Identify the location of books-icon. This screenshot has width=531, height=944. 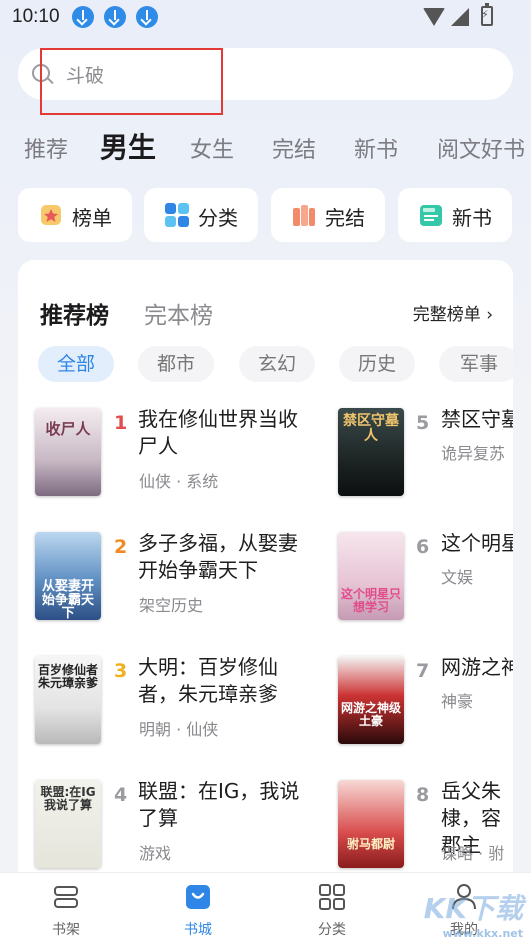
(304, 215).